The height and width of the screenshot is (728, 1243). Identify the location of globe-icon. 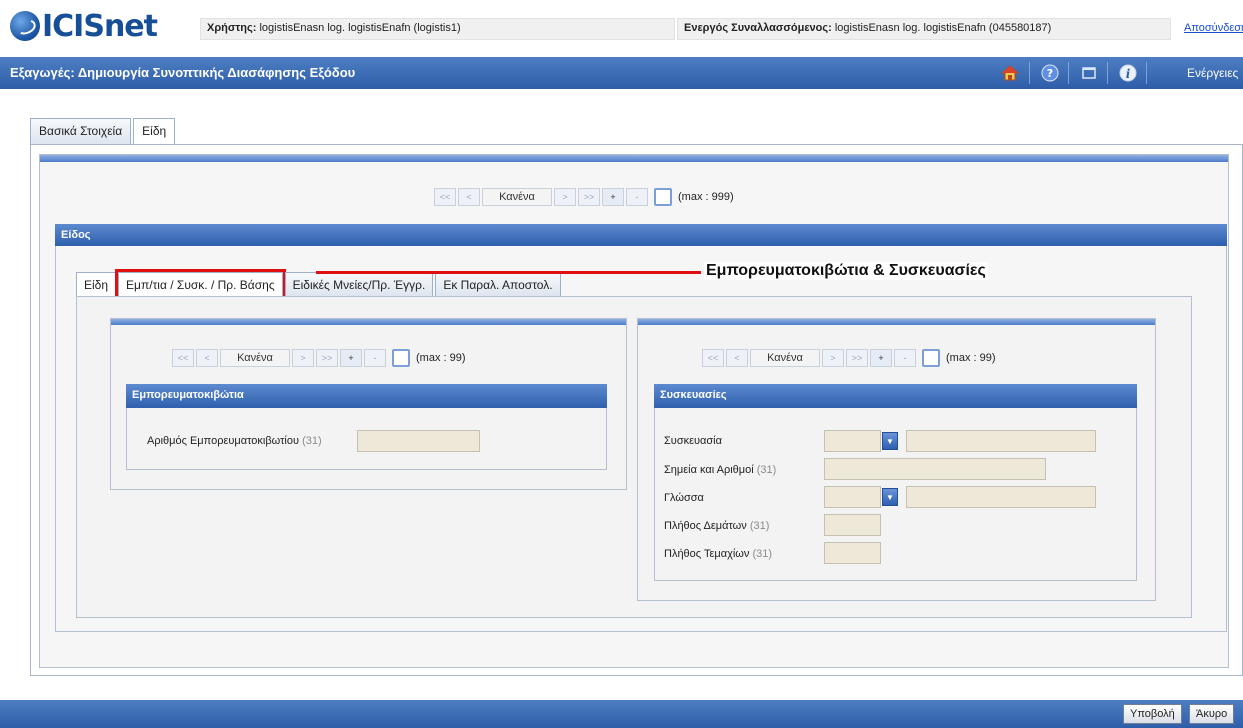
(25, 26).